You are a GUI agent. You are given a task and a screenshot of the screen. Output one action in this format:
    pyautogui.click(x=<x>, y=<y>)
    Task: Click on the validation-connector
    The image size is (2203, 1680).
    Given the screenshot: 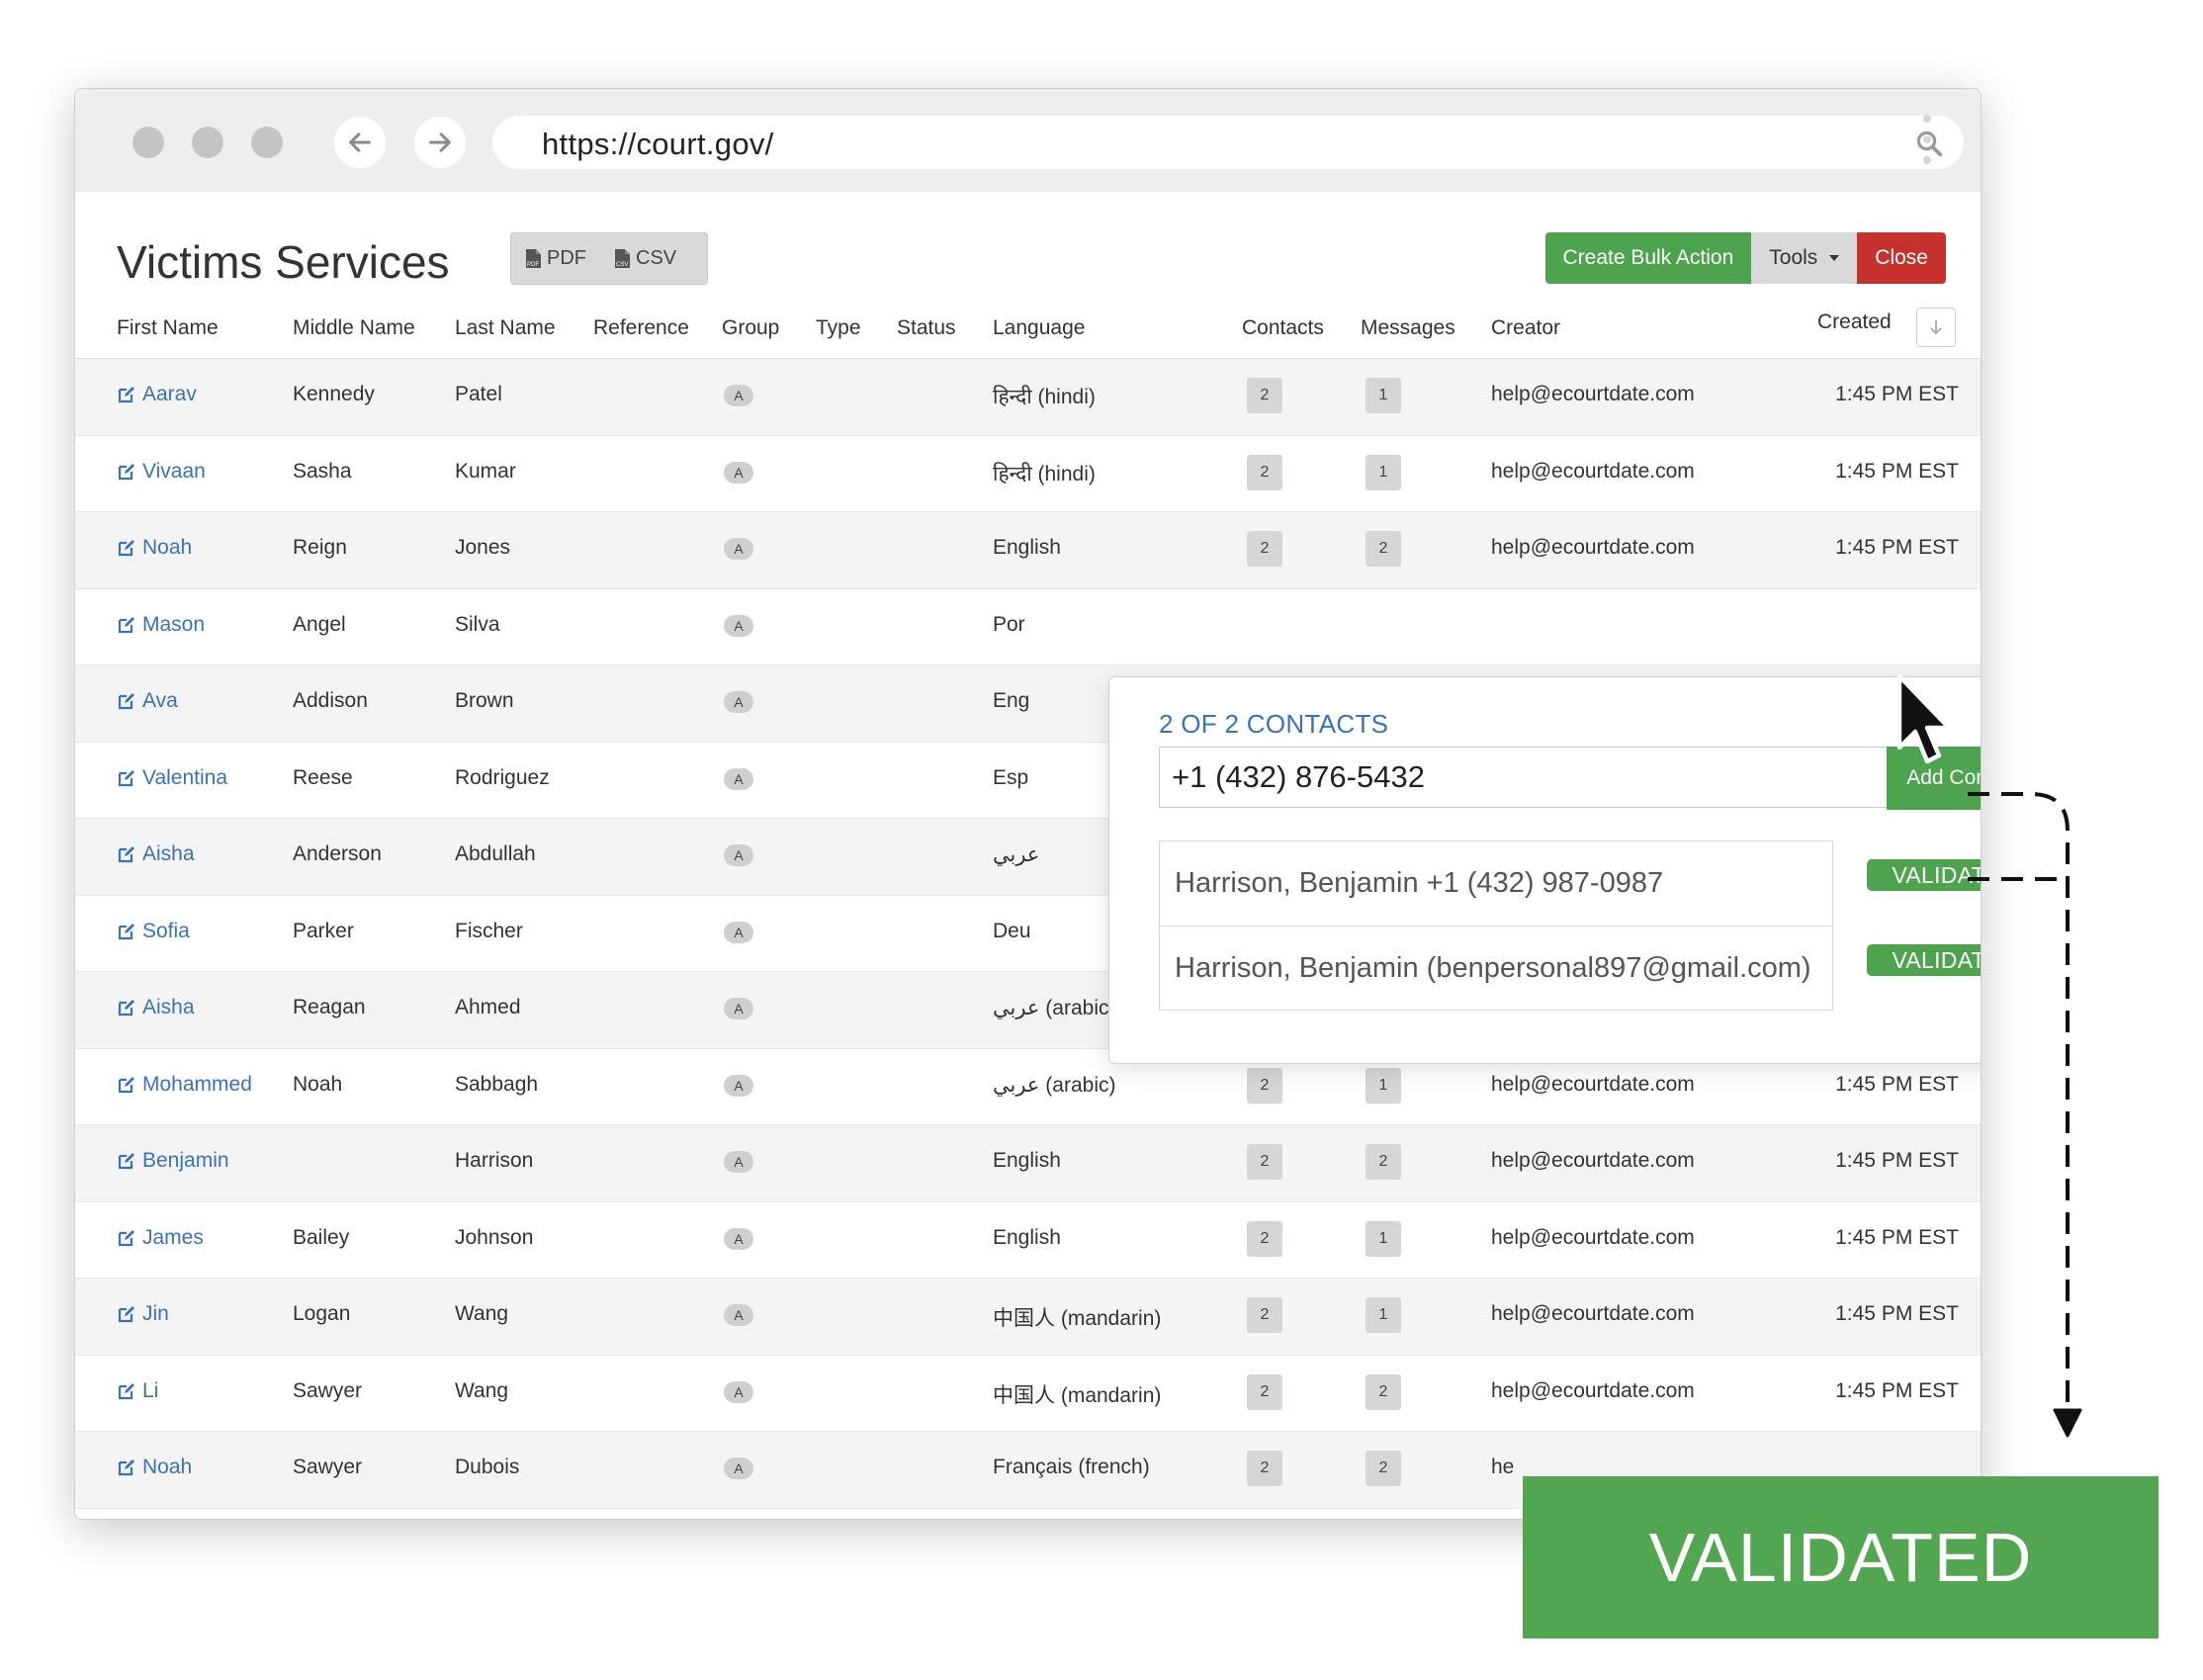 What is the action you would take?
    pyautogui.click(x=2025, y=1115)
    